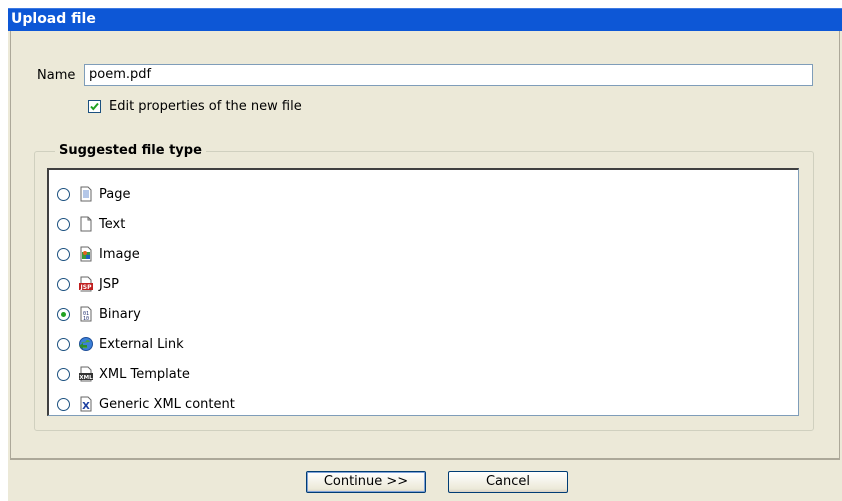  I want to click on option-label: Text, so click(112, 224).